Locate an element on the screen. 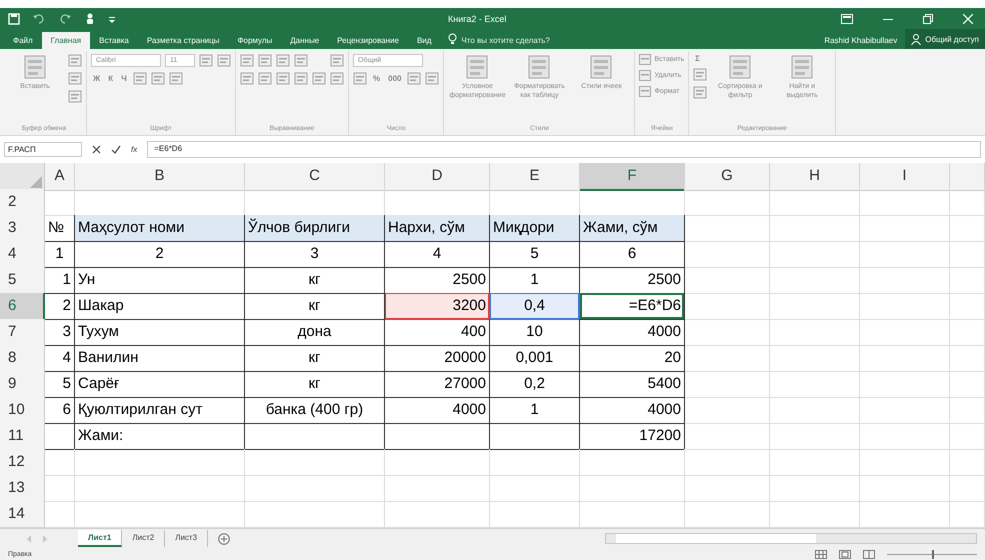 This screenshot has width=985, height=560. table-cell: Тухум is located at coordinates (160, 332).